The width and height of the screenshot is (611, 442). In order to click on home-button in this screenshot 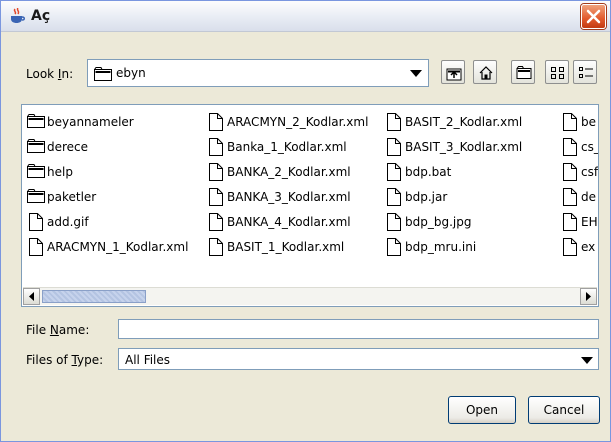, I will do `click(485, 72)`.